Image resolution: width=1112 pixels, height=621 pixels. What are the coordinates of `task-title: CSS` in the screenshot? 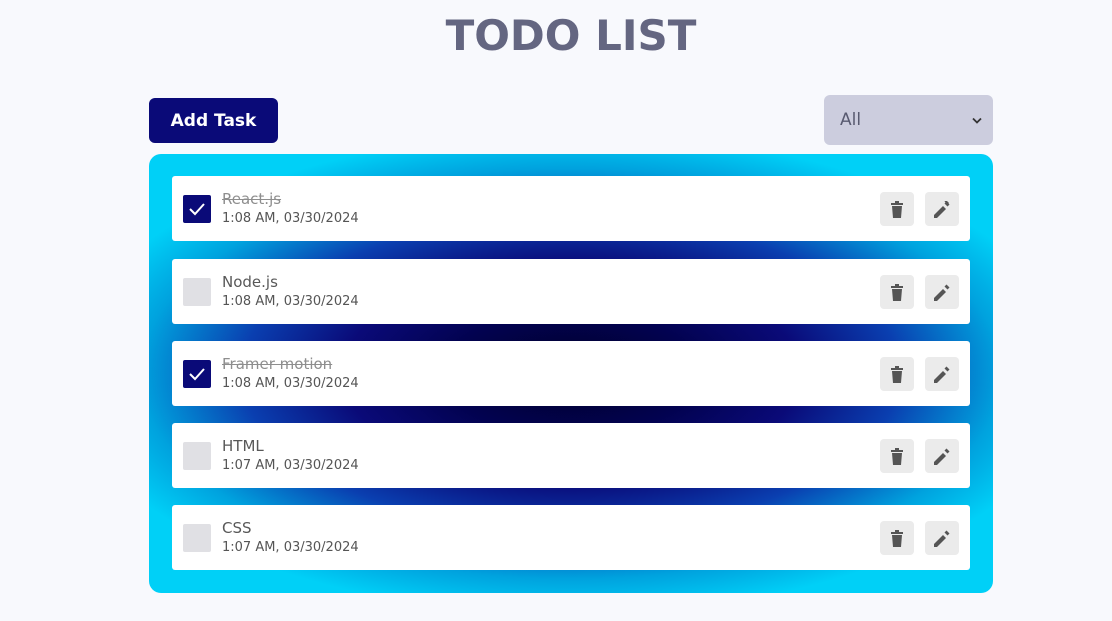 It's located at (237, 528).